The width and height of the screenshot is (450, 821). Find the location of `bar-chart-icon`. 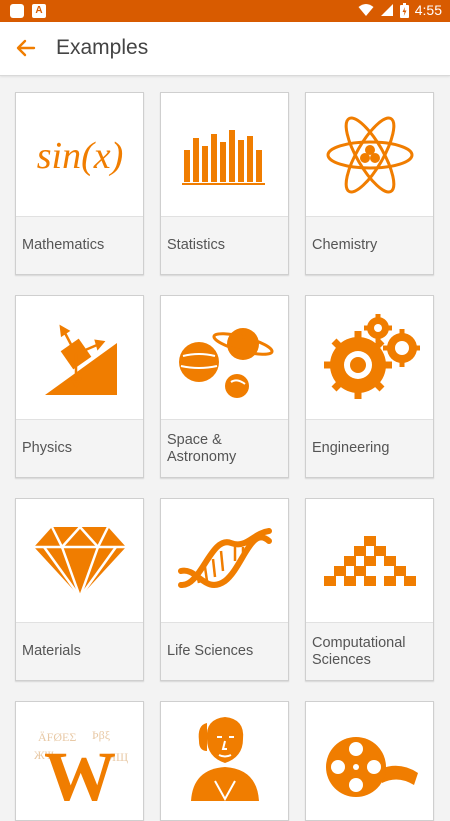

bar-chart-icon is located at coordinates (223, 157).